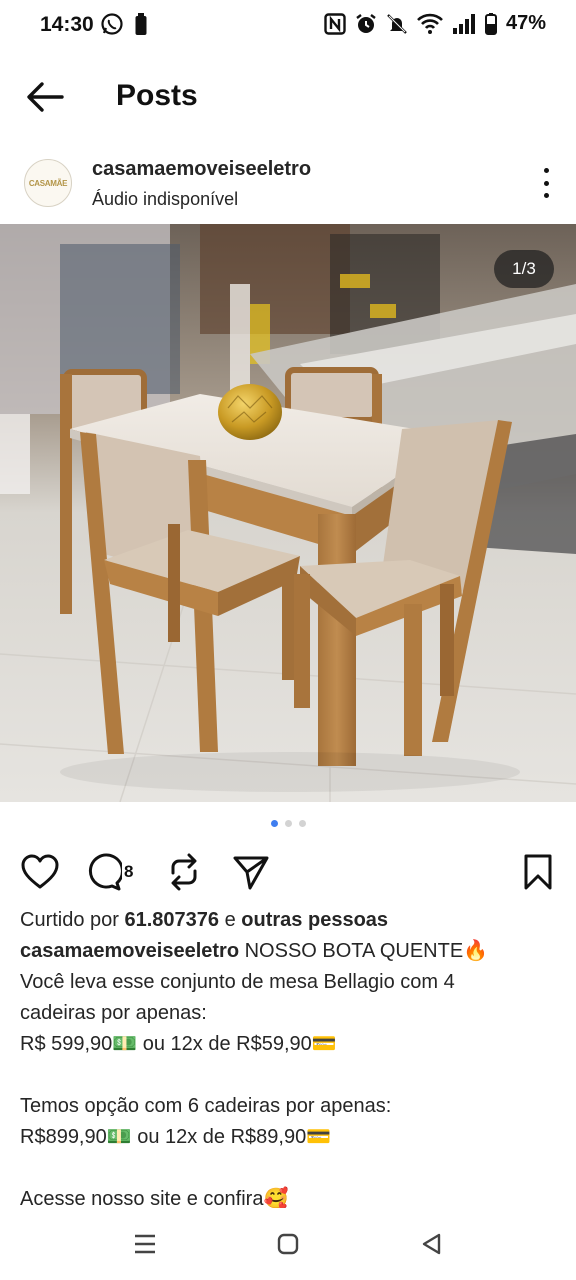  Describe the element at coordinates (67, 24) in the screenshot. I see `status-time: 14:30` at that location.